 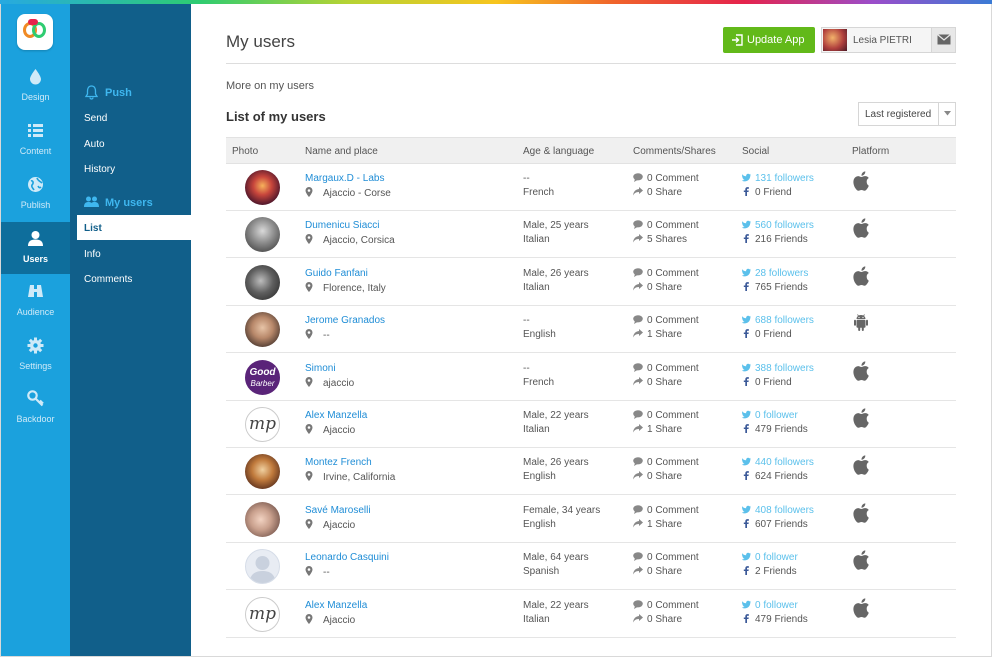 What do you see at coordinates (35, 130) in the screenshot?
I see `list-icon` at bounding box center [35, 130].